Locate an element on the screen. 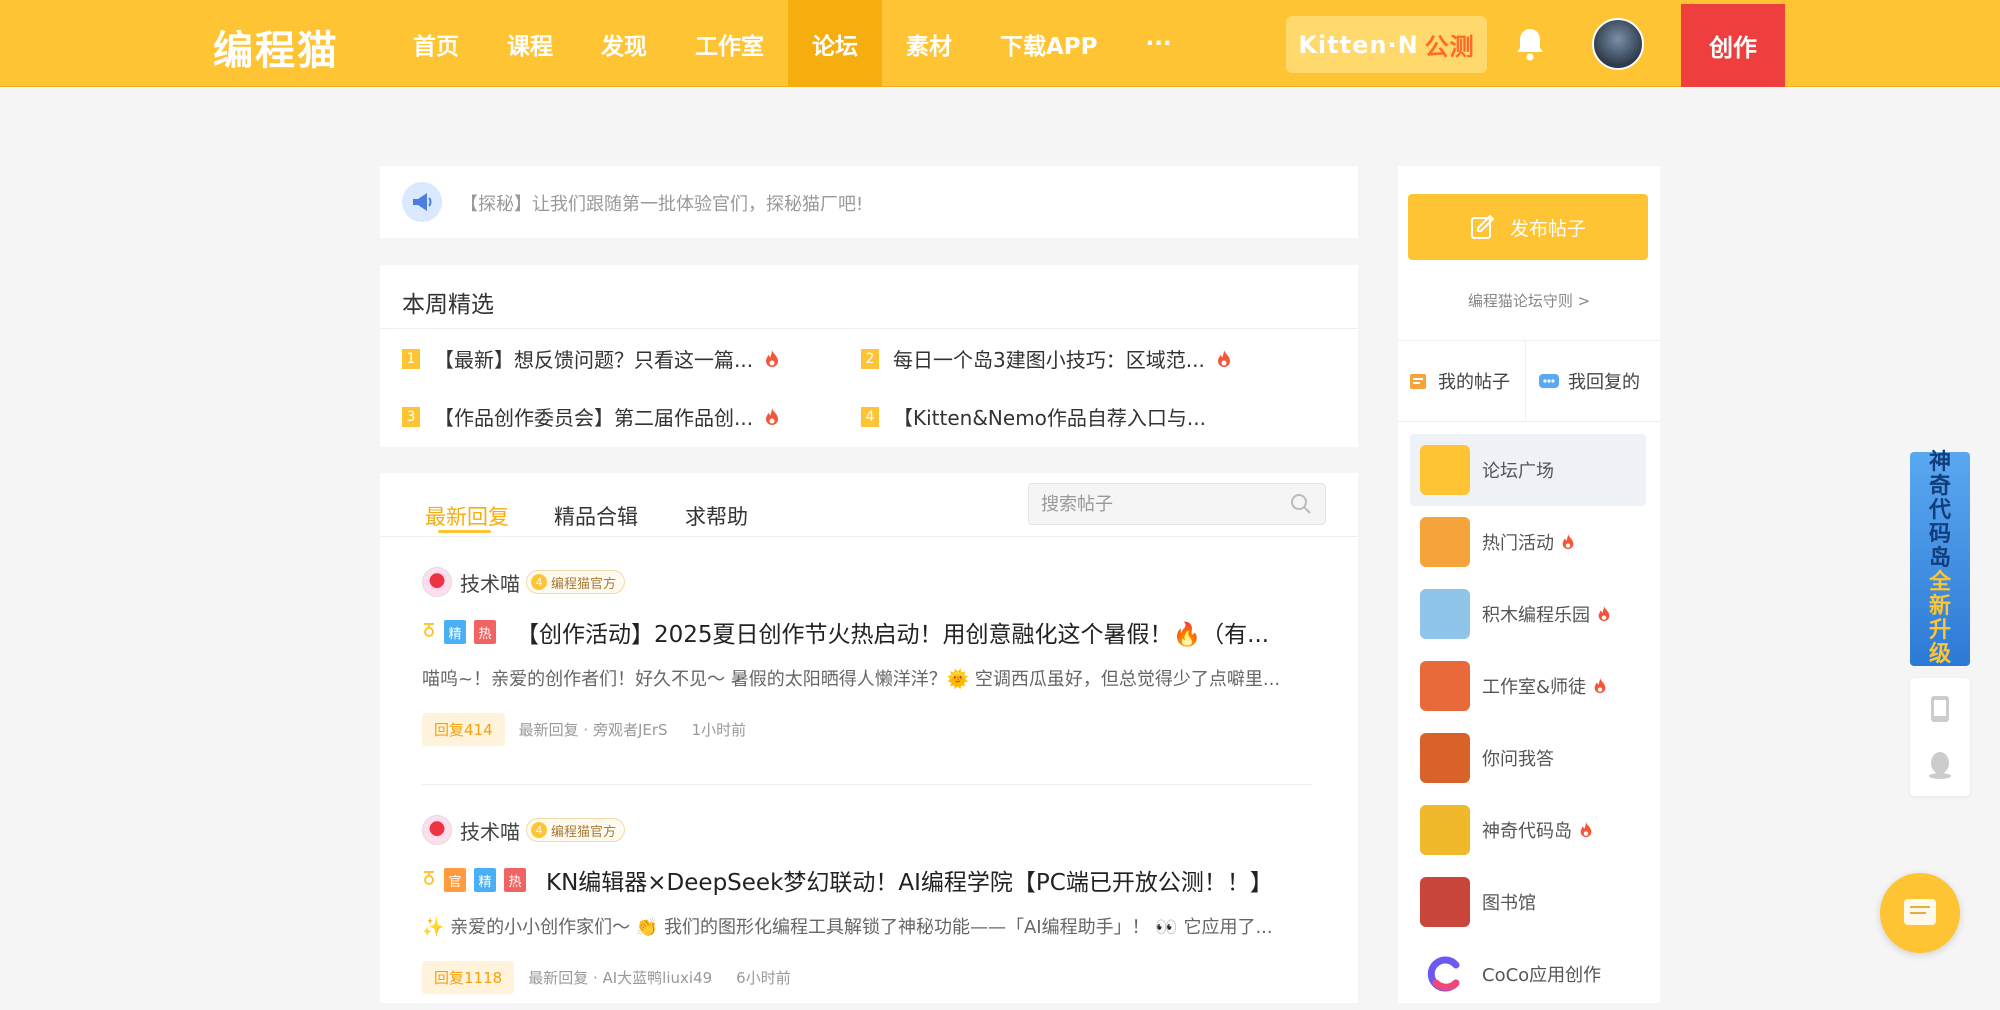  banner-char: 新 is located at coordinates (1939, 606).